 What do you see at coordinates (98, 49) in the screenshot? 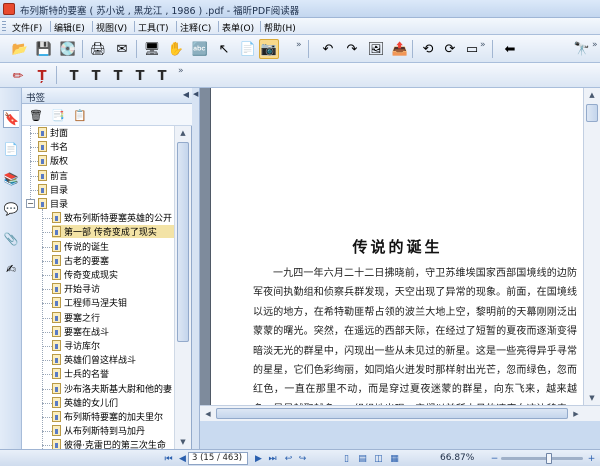
I see `print-button: 🖨` at bounding box center [98, 49].